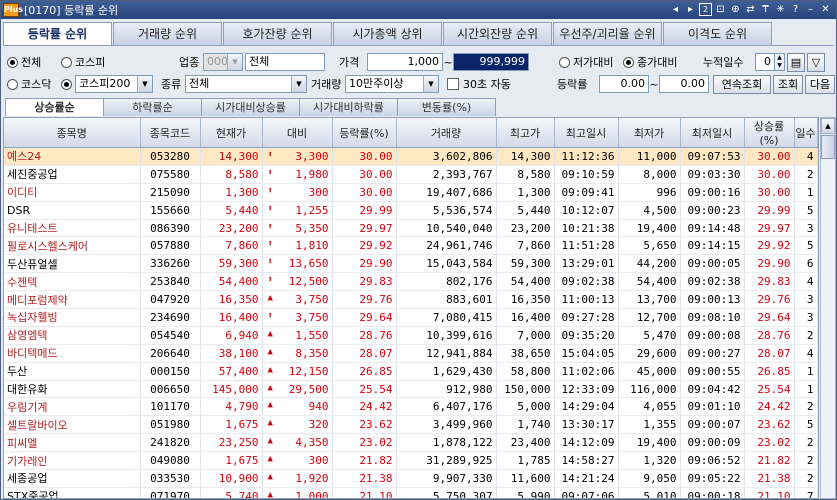 This screenshot has height=500, width=837. I want to click on auto-refresh-checkbox, so click(453, 84).